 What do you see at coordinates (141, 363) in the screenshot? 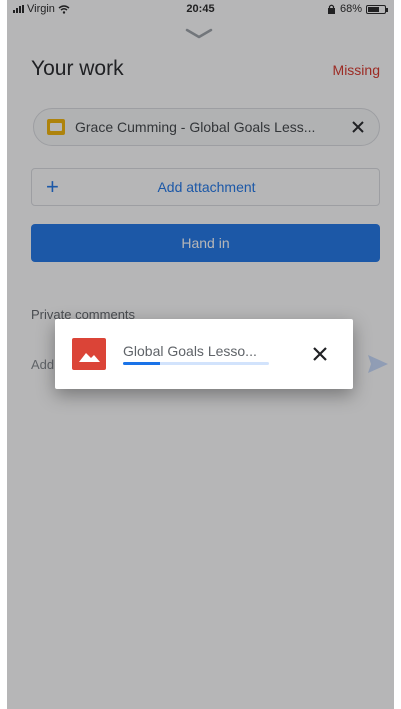
I see `upload-progress-fill` at bounding box center [141, 363].